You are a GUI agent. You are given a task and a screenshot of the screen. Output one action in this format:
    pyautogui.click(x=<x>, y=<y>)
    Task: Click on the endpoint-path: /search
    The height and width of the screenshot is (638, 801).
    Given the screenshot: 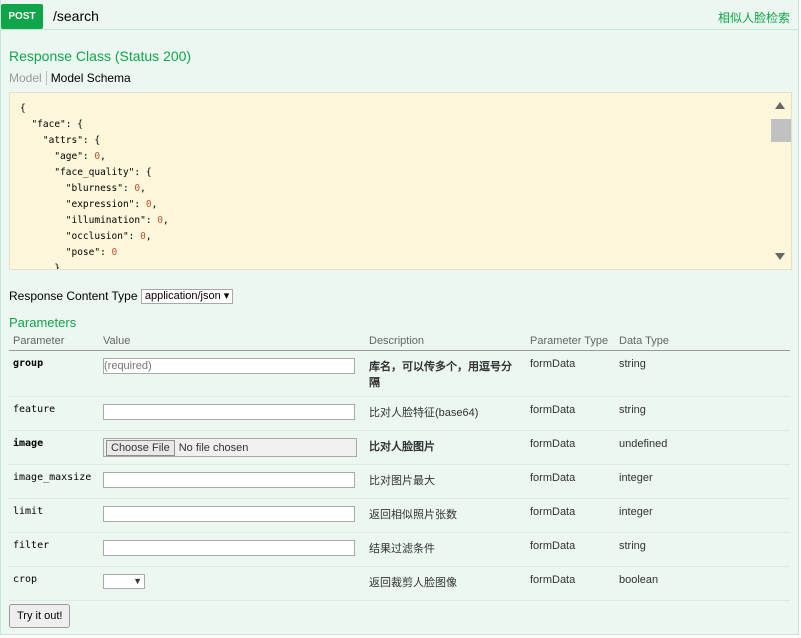 What is the action you would take?
    pyautogui.click(x=76, y=16)
    